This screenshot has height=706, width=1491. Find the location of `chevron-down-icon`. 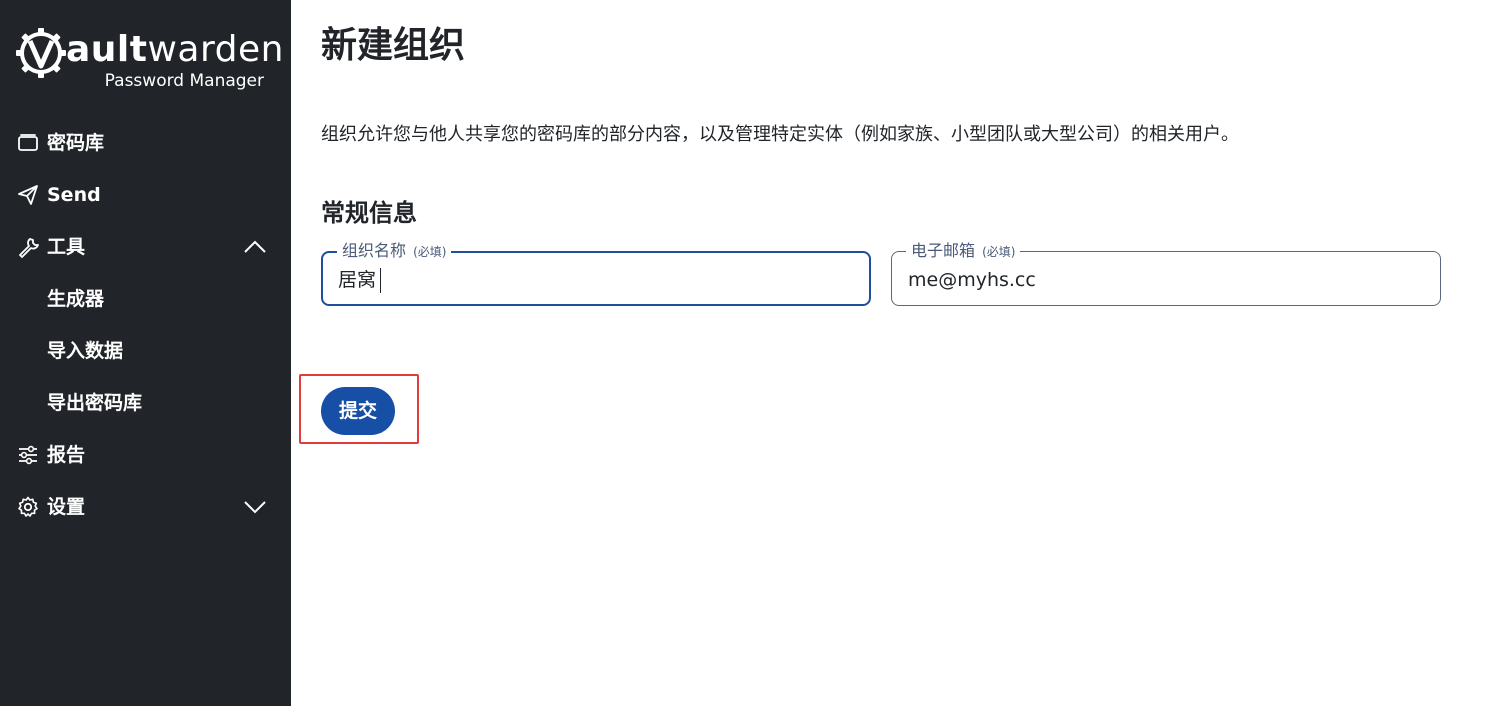

chevron-down-icon is located at coordinates (255, 507).